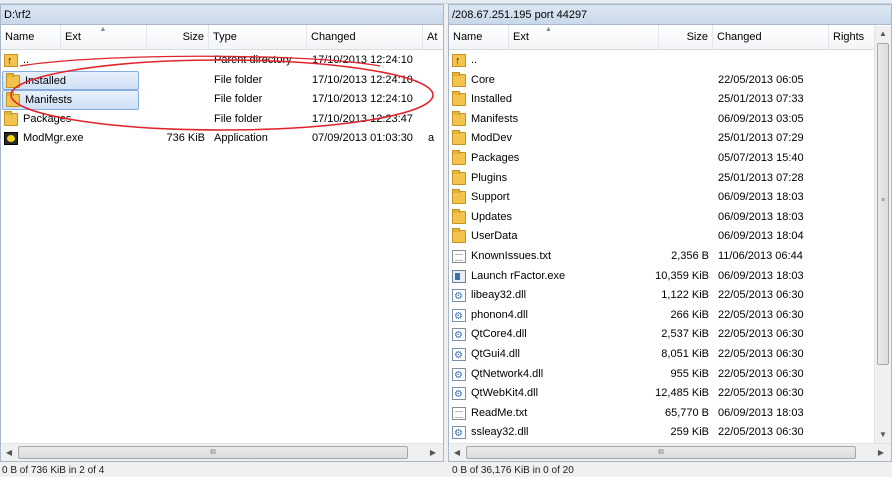  I want to click on table-row: libeay32.dll 1,122 KiB 22/05/2013 06:30, so click(661, 296).